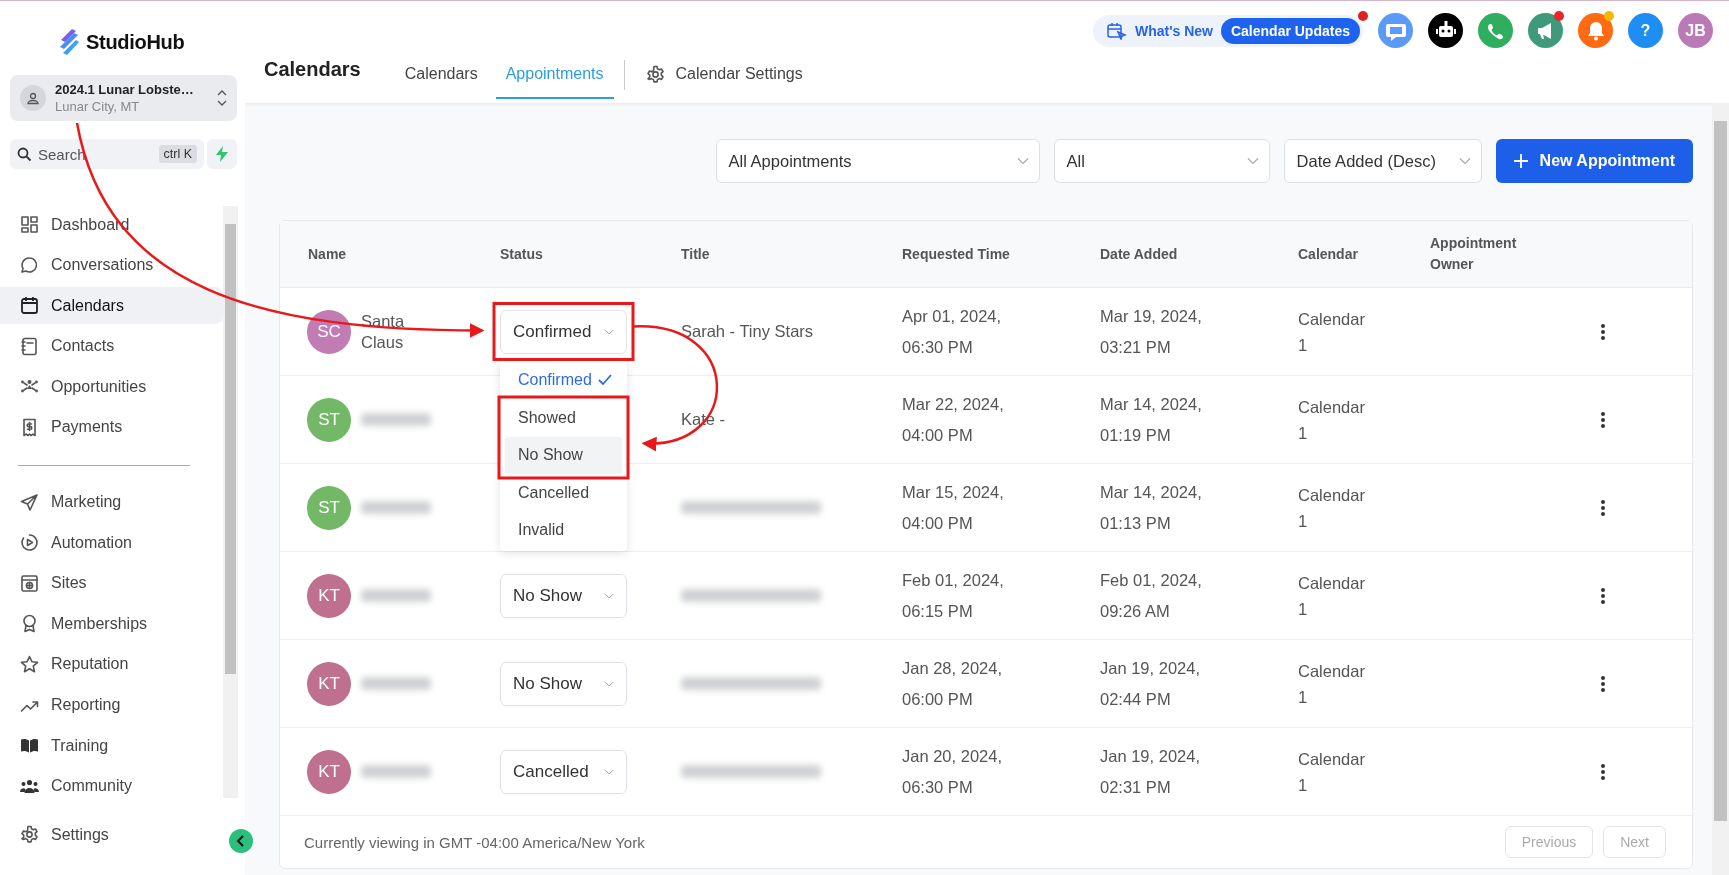 The width and height of the screenshot is (1729, 875). Describe the element at coordinates (877, 161) in the screenshot. I see `filter-dropdown: All Appointments` at that location.